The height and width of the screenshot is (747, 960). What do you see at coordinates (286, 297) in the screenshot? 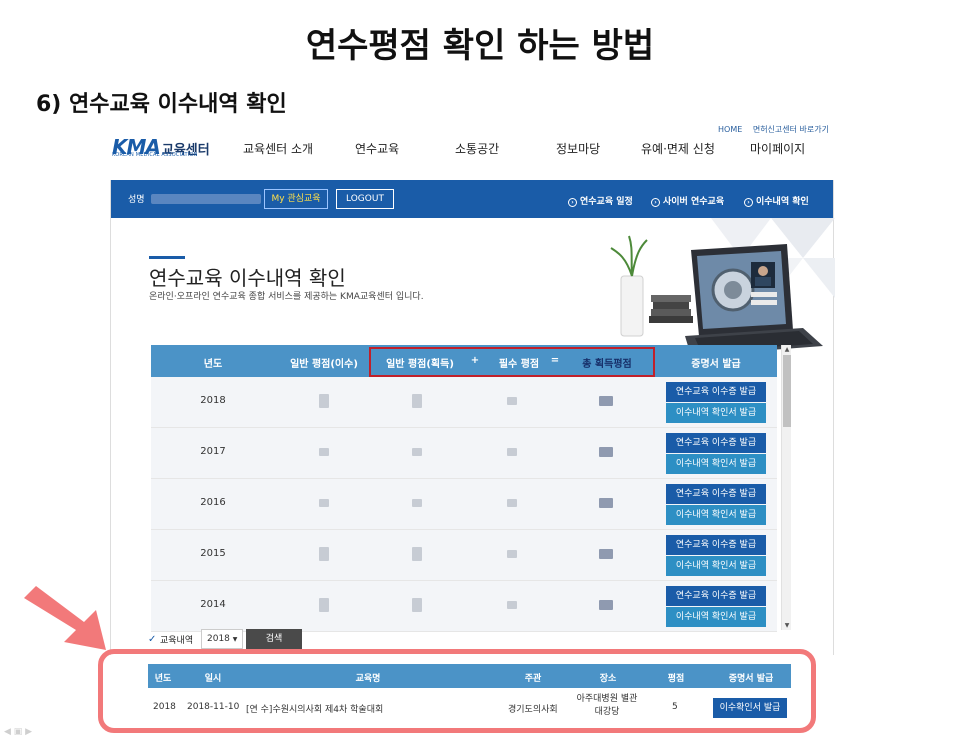
I see `page-description: 온라인·오프라인 연수교육 종합 서비스를 제공하는 KMA교육센터 입니다.` at bounding box center [286, 297].